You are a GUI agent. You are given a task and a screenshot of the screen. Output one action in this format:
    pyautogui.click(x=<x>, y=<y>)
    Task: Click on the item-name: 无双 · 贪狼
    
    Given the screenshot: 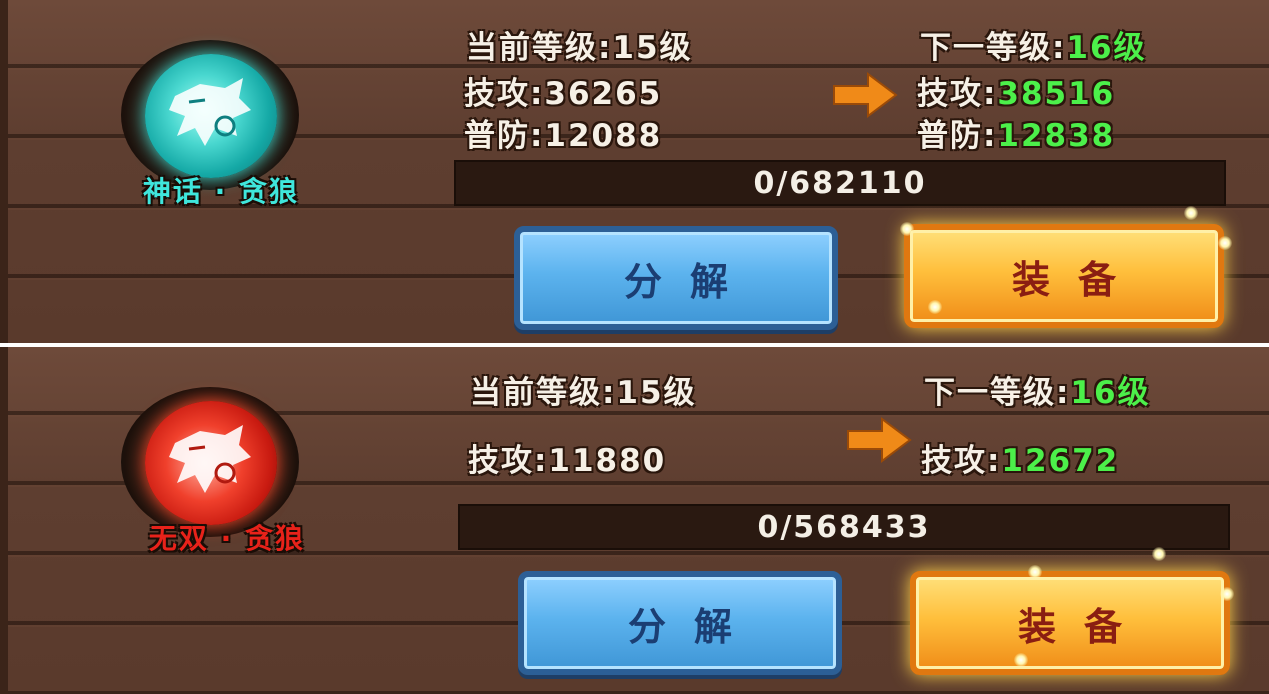 What is the action you would take?
    pyautogui.click(x=227, y=538)
    